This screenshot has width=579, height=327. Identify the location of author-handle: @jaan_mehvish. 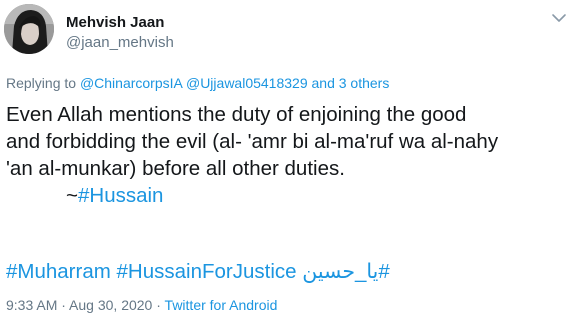
(120, 42).